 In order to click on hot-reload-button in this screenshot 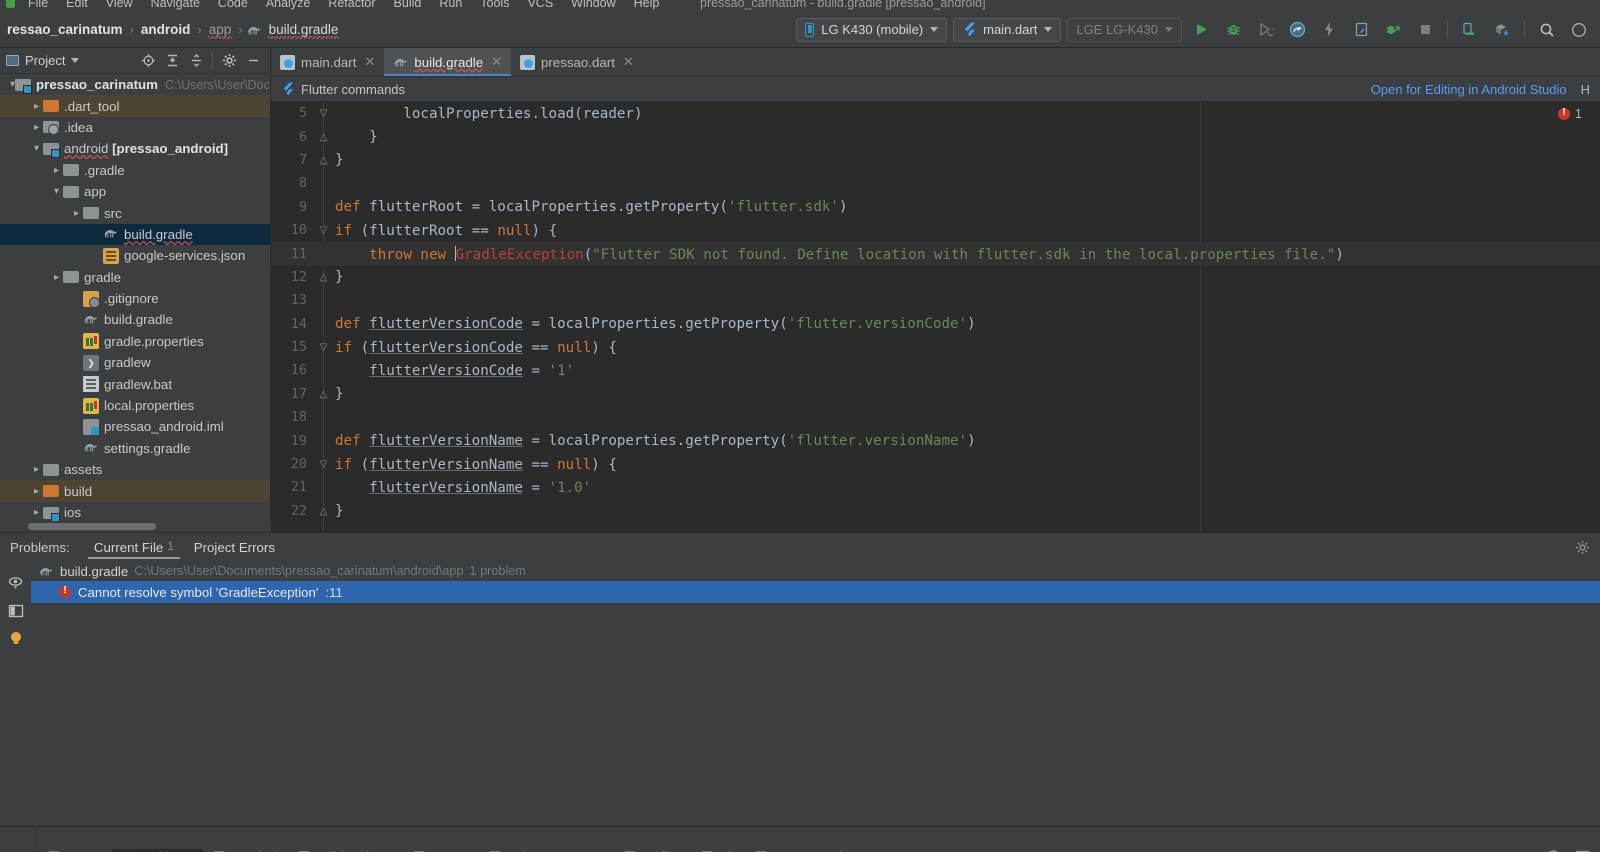, I will do `click(1329, 30)`.